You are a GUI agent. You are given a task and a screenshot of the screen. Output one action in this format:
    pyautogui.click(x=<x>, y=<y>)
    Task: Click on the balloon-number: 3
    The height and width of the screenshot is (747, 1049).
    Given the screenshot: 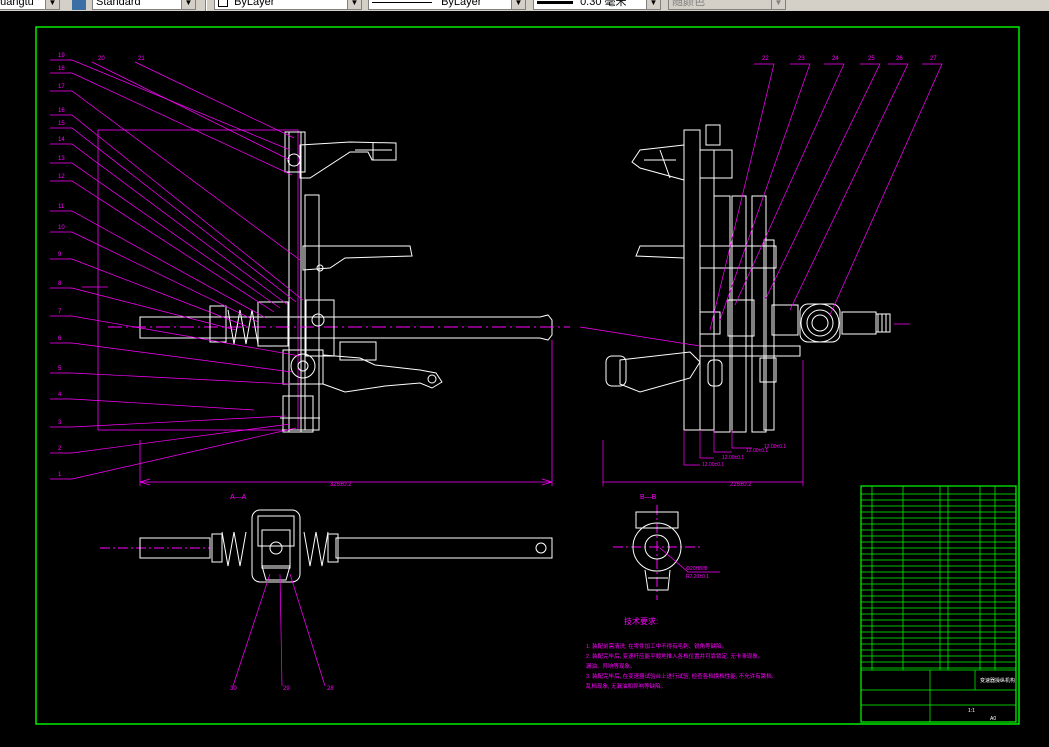 What is the action you would take?
    pyautogui.click(x=60, y=423)
    